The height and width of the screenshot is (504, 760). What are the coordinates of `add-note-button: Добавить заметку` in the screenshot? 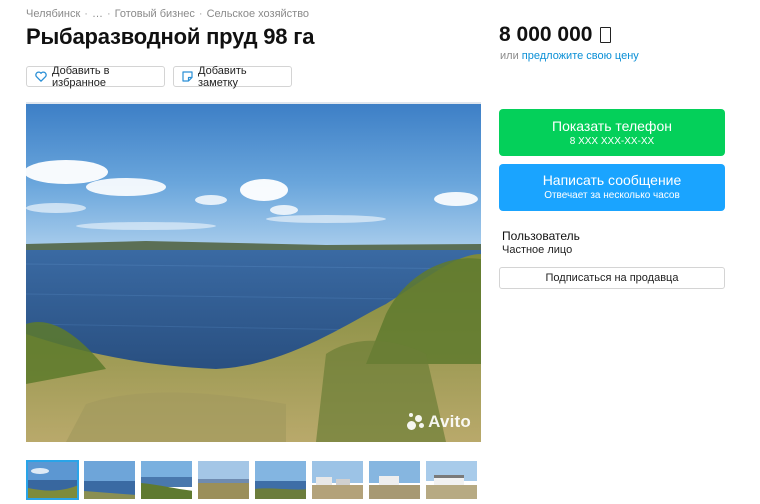 It's located at (232, 76).